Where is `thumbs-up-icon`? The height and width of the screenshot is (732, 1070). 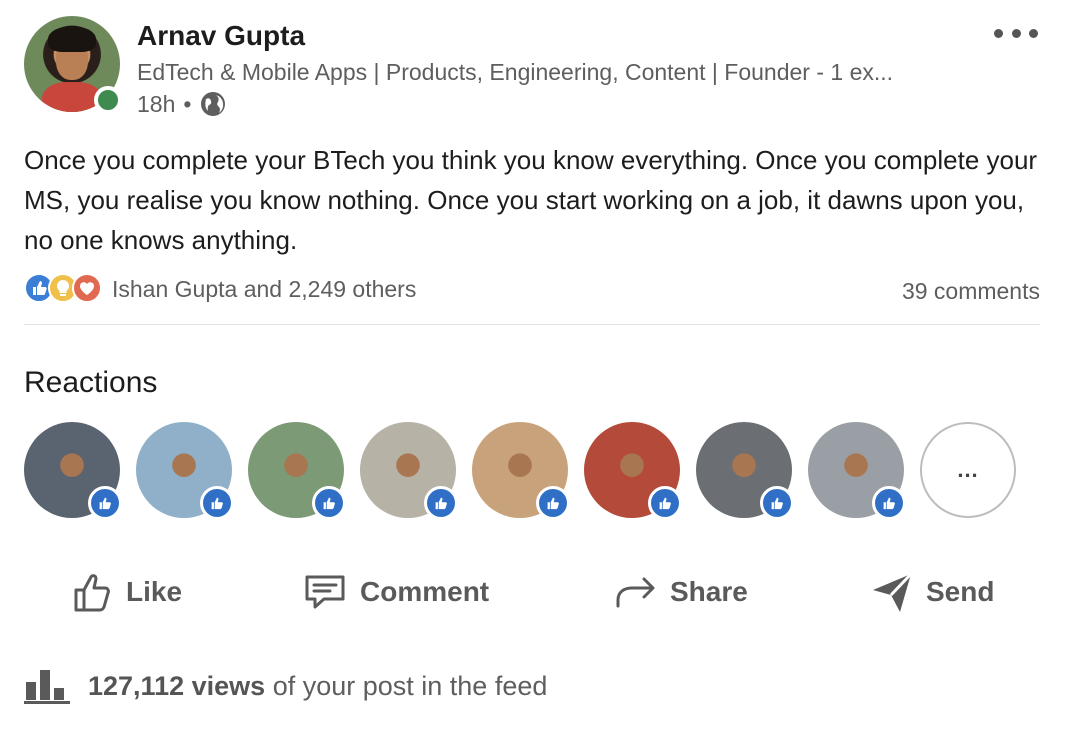
thumbs-up-icon is located at coordinates (92, 593).